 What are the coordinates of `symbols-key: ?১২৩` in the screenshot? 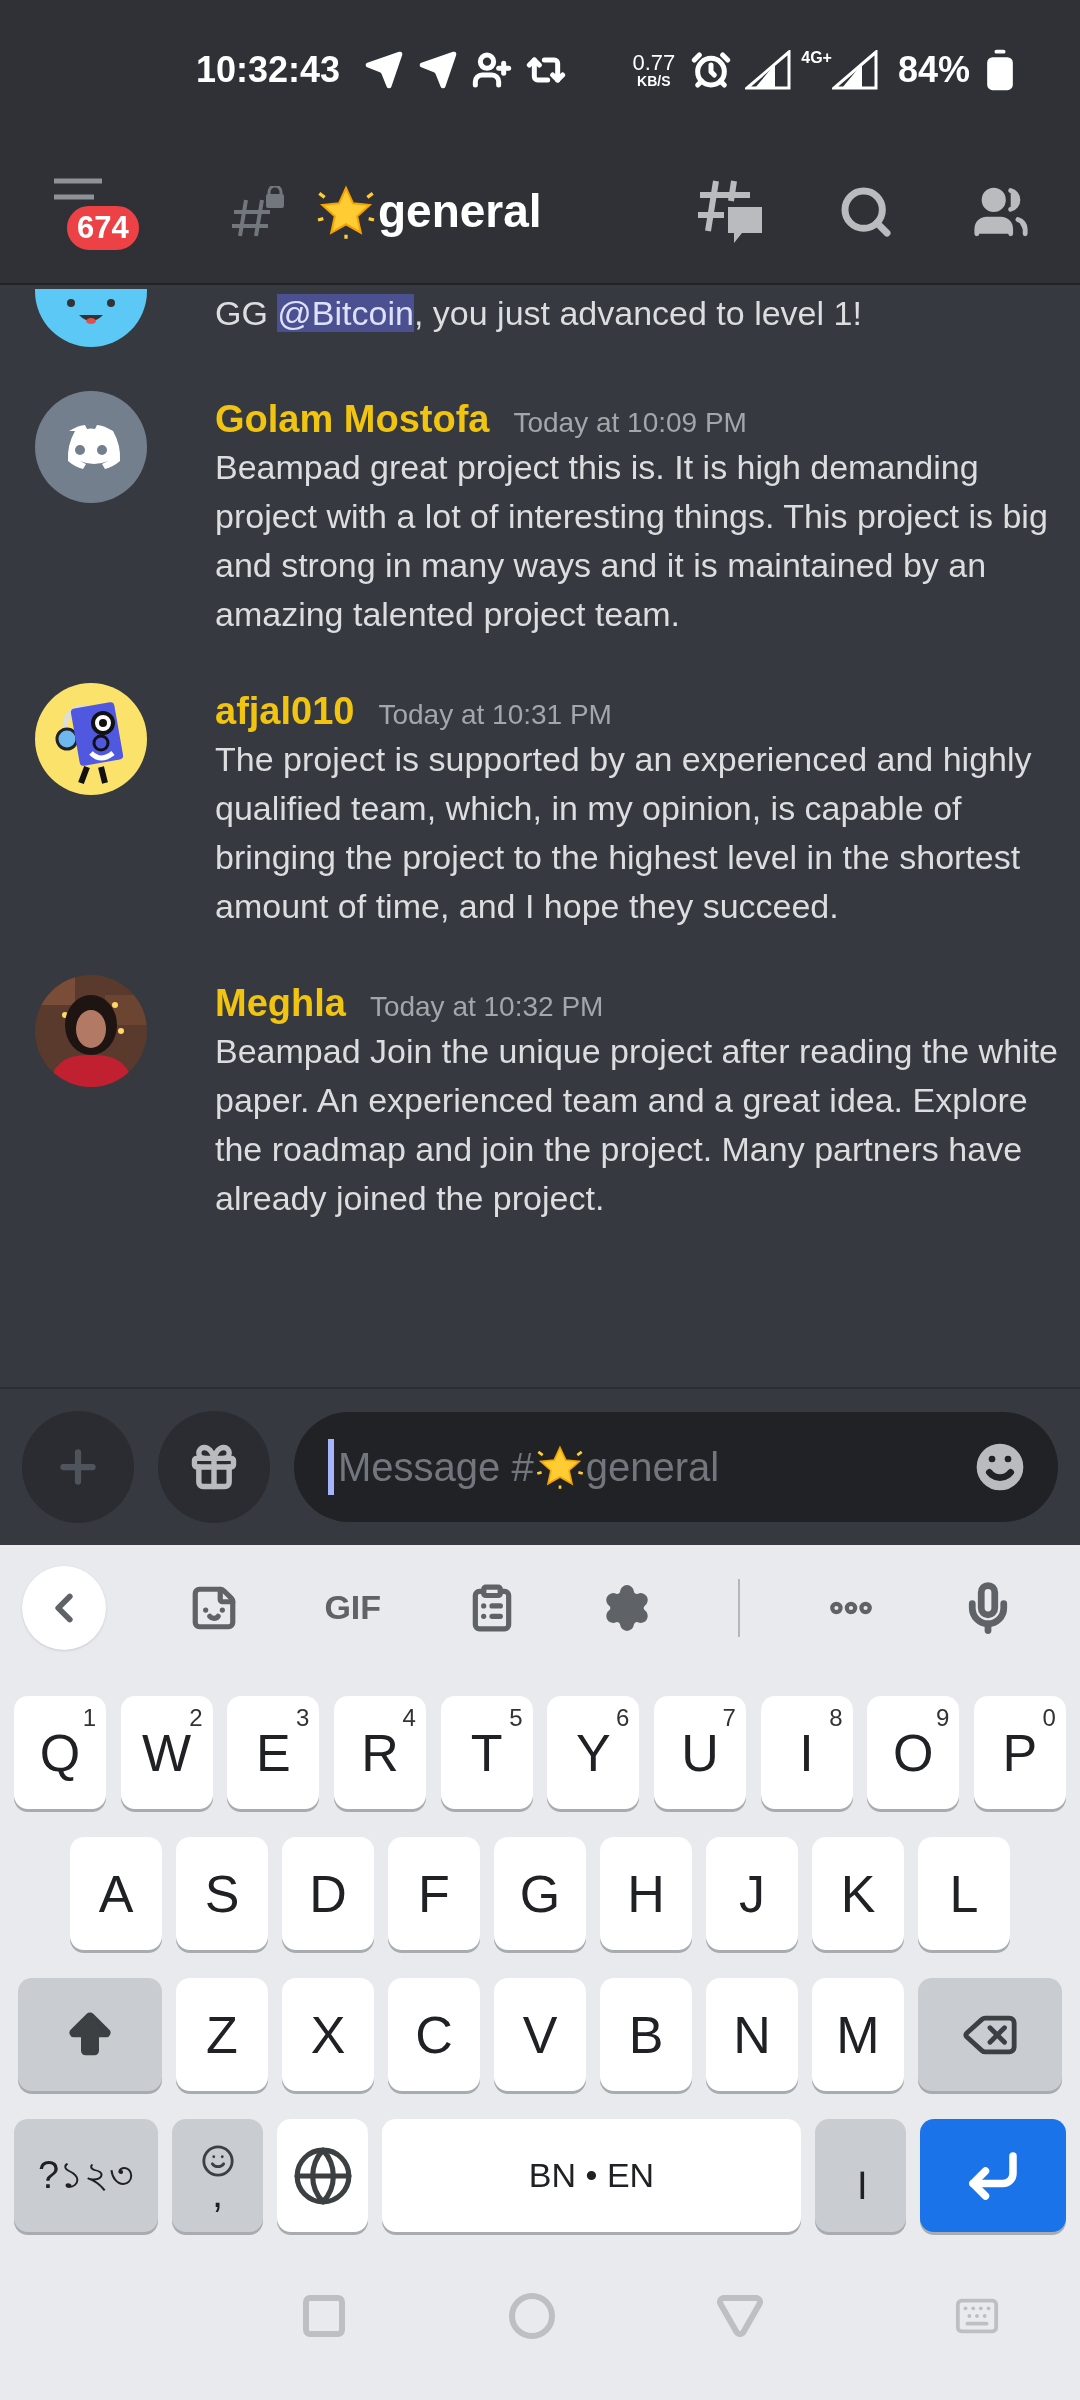 It's located at (86, 2175).